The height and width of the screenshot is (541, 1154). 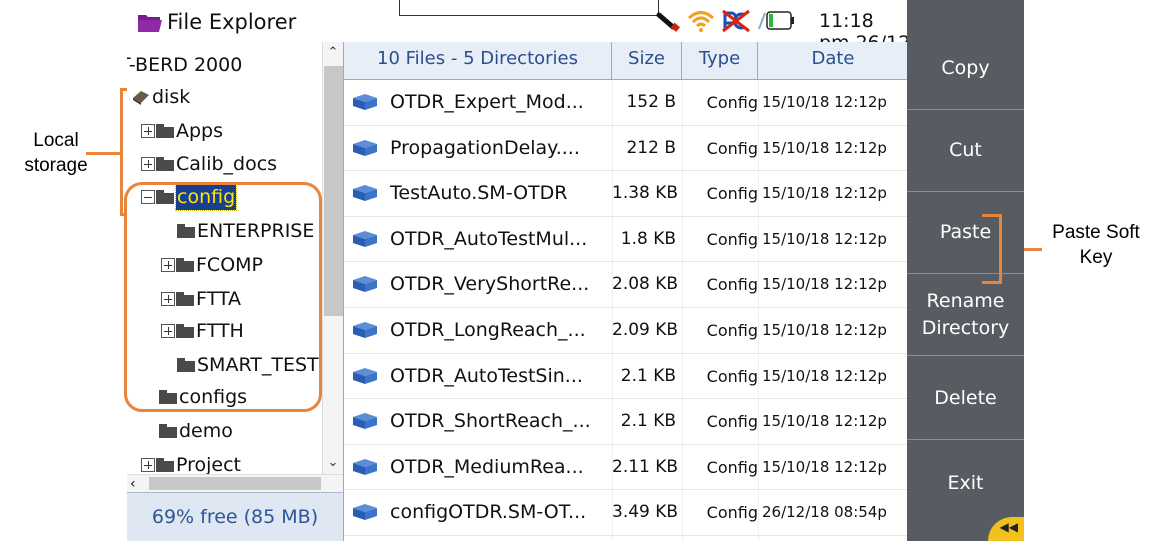 What do you see at coordinates (200, 131) in the screenshot?
I see `tree-item-label: Apps` at bounding box center [200, 131].